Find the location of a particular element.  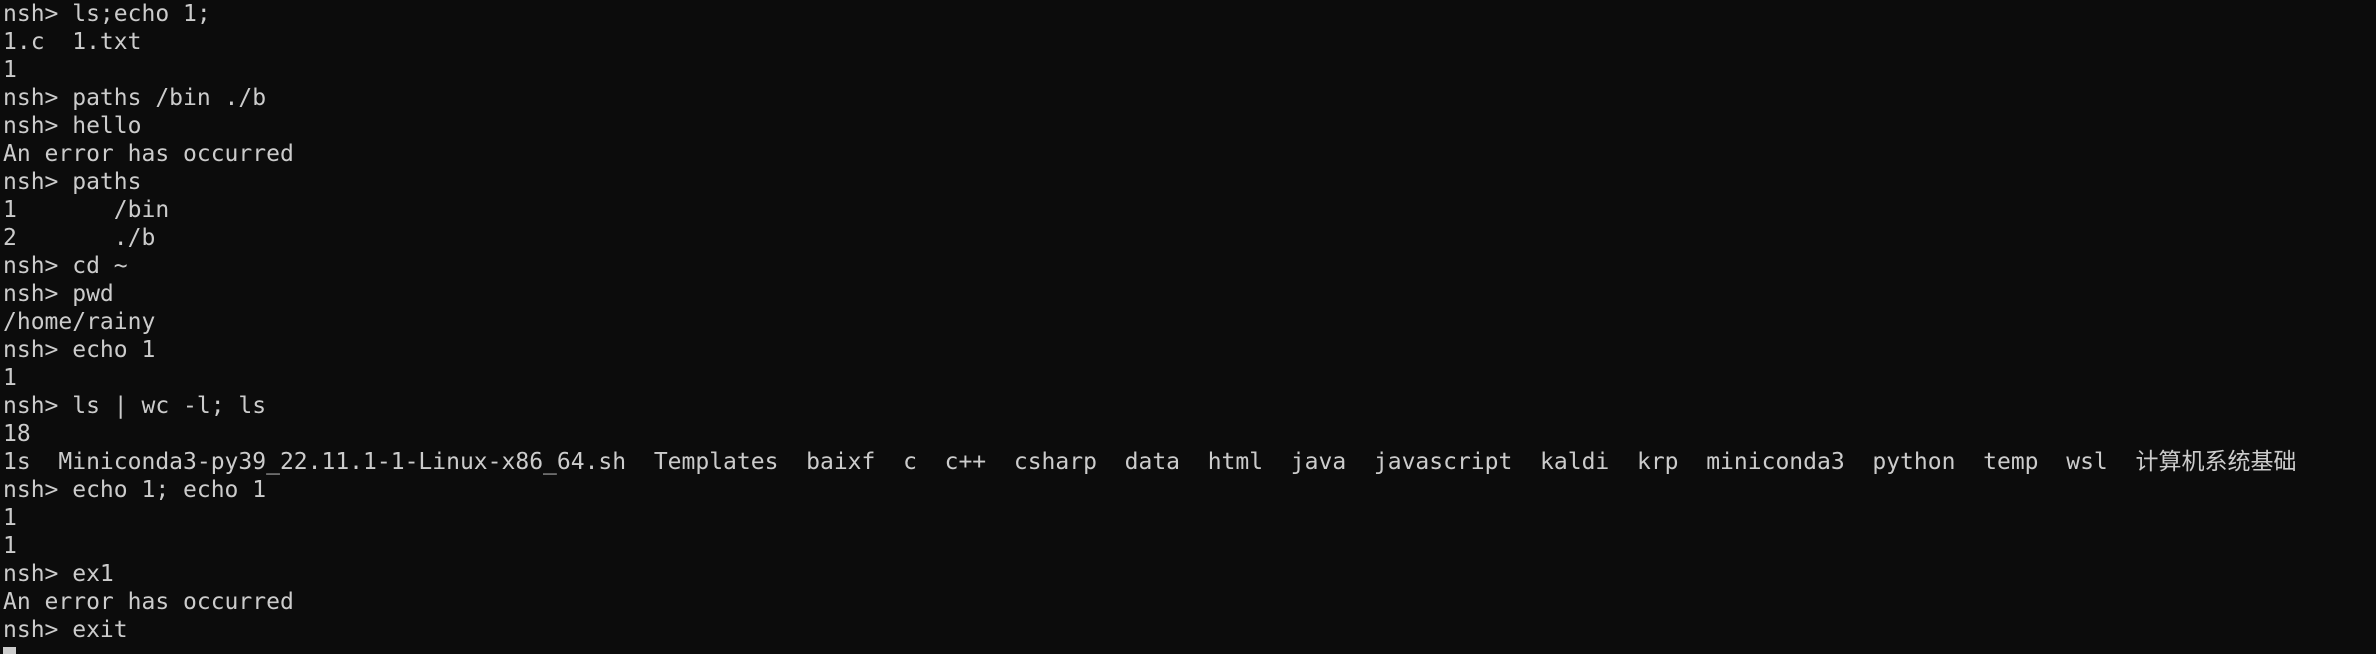

terminal-line: nsh> cd ~ is located at coordinates (65, 266).